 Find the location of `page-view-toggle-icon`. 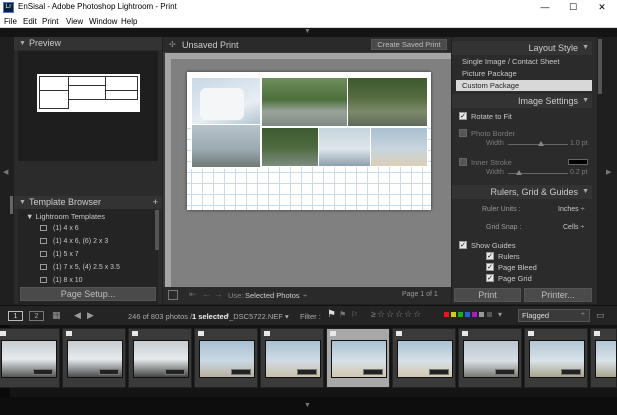

page-view-toggle-icon is located at coordinates (173, 295).